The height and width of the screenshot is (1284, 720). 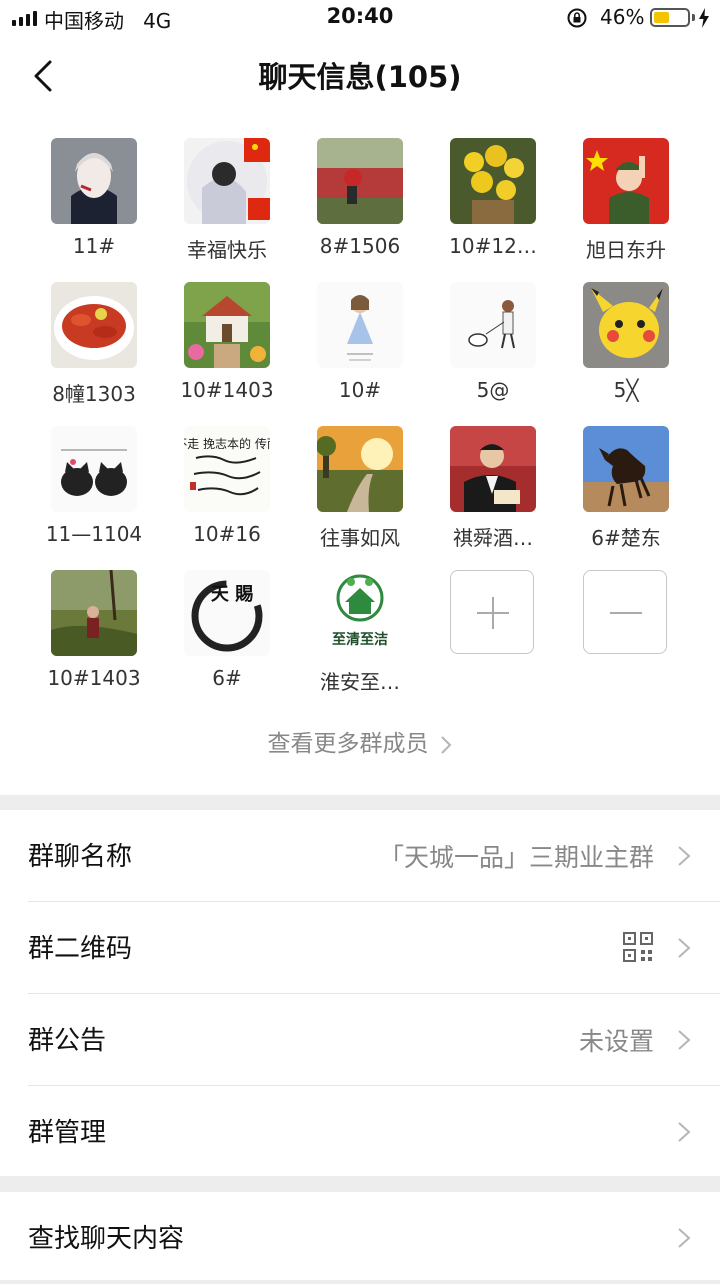 What do you see at coordinates (693, 17) in the screenshot?
I see `battery-cap` at bounding box center [693, 17].